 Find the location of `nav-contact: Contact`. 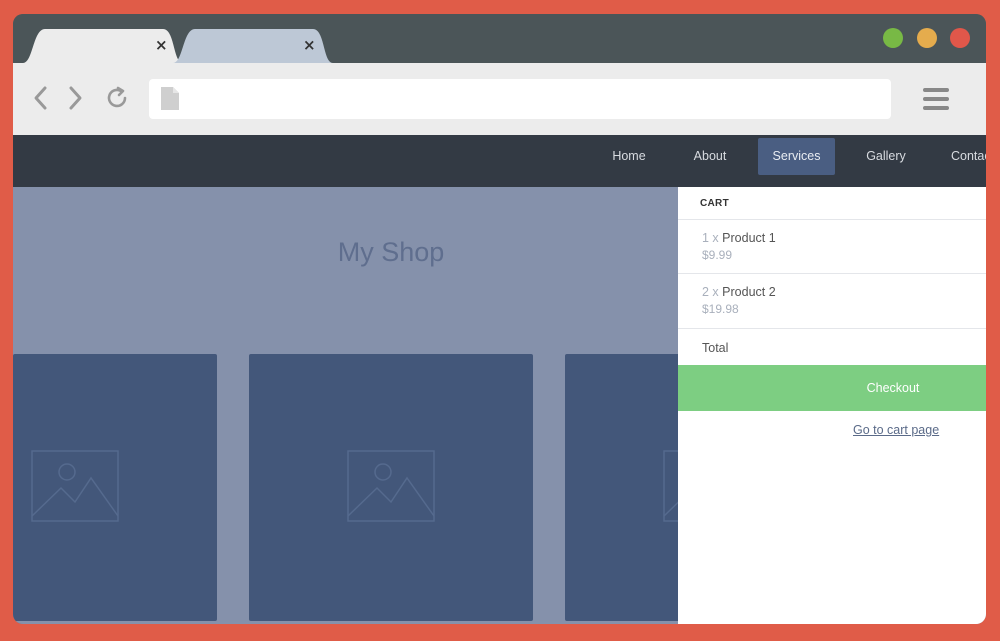

nav-contact: Contact is located at coordinates (968, 156).